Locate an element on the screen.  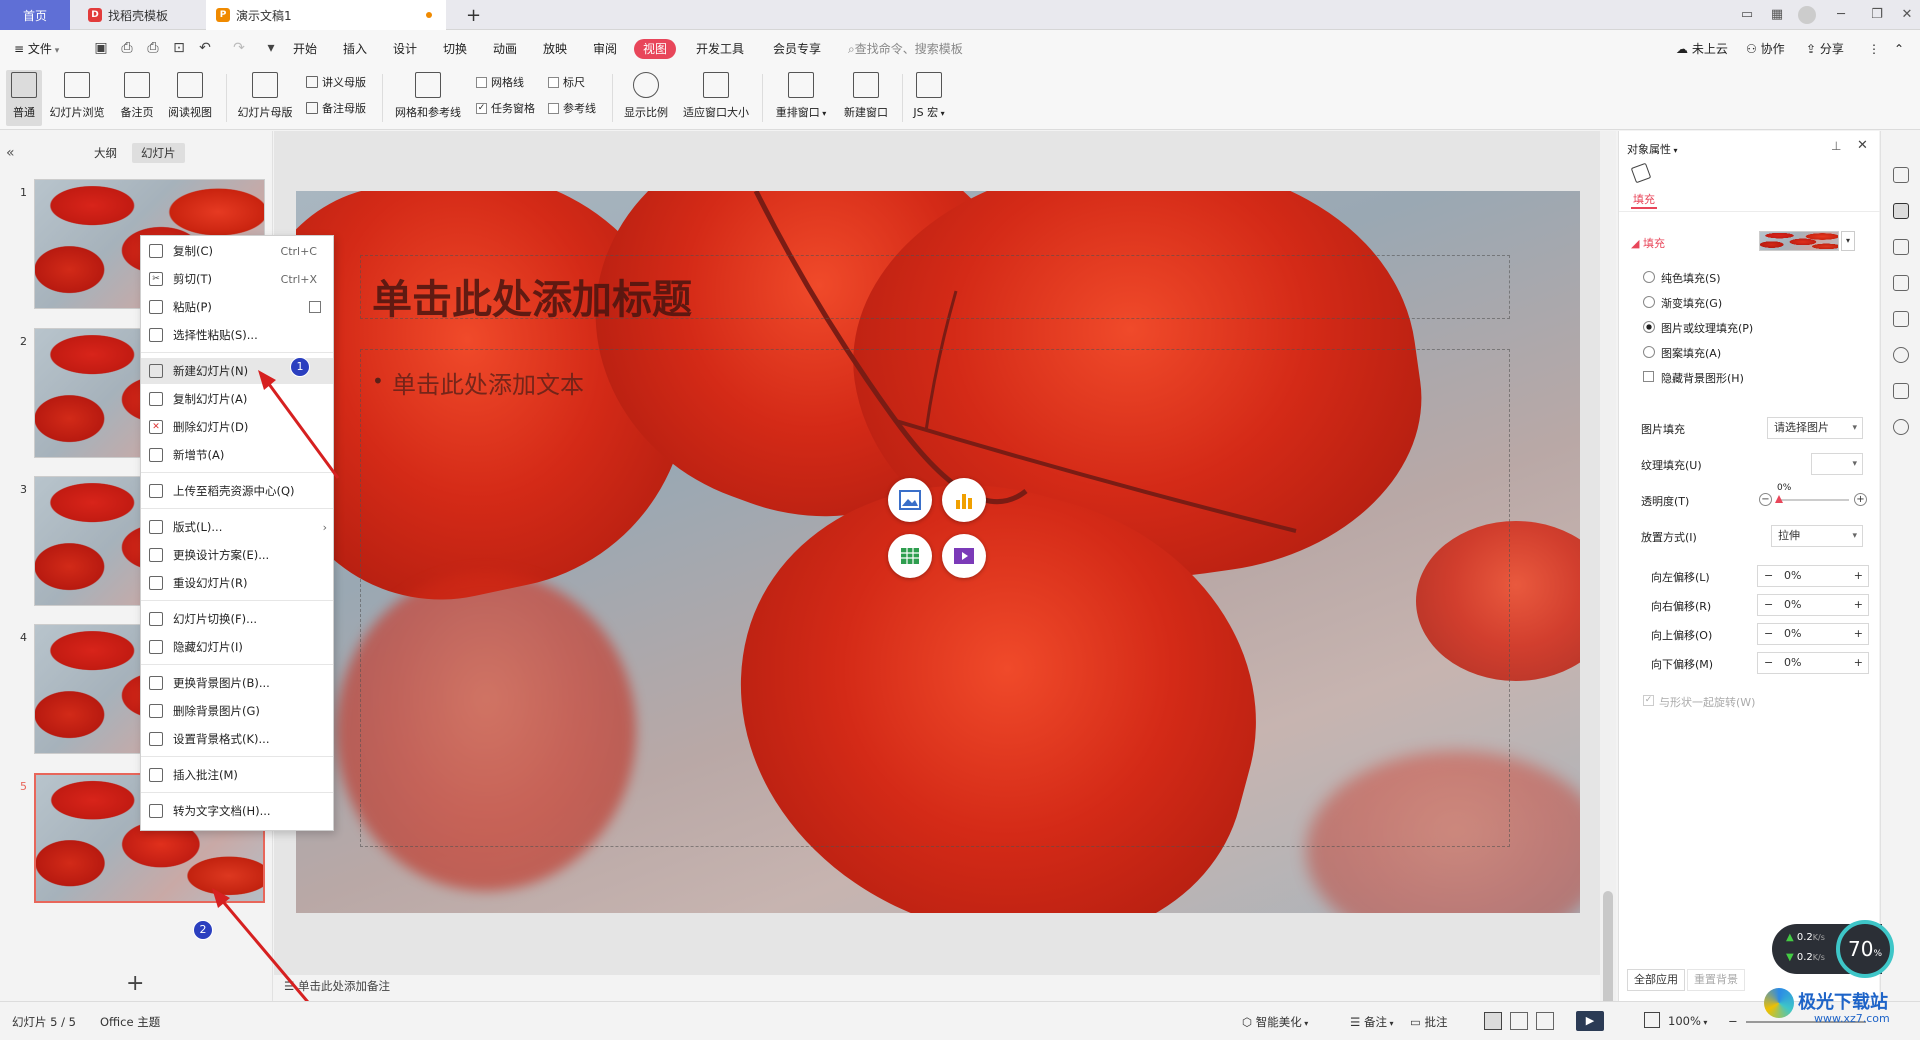
insert-table-button is located at coordinates (910, 556).